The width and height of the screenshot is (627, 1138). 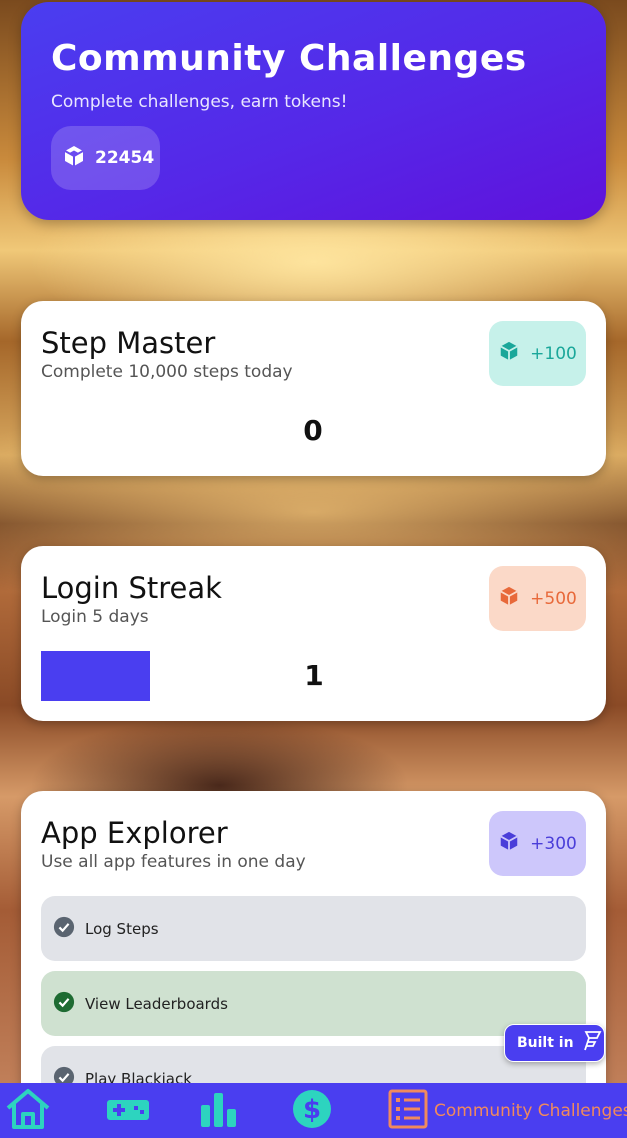 I want to click on builder-logo-icon, so click(x=592, y=1043).